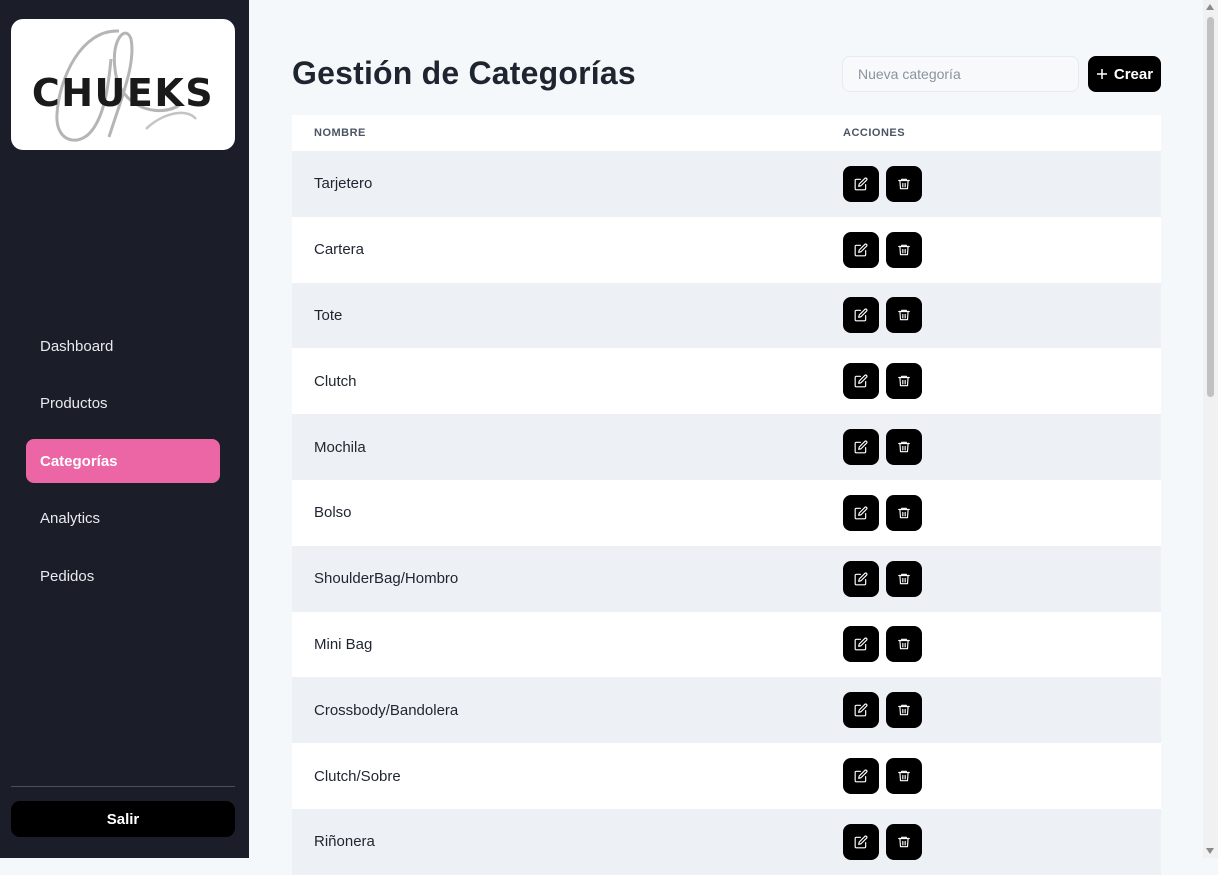 The image size is (1218, 875). What do you see at coordinates (726, 249) in the screenshot?
I see `table-row: Cartera` at bounding box center [726, 249].